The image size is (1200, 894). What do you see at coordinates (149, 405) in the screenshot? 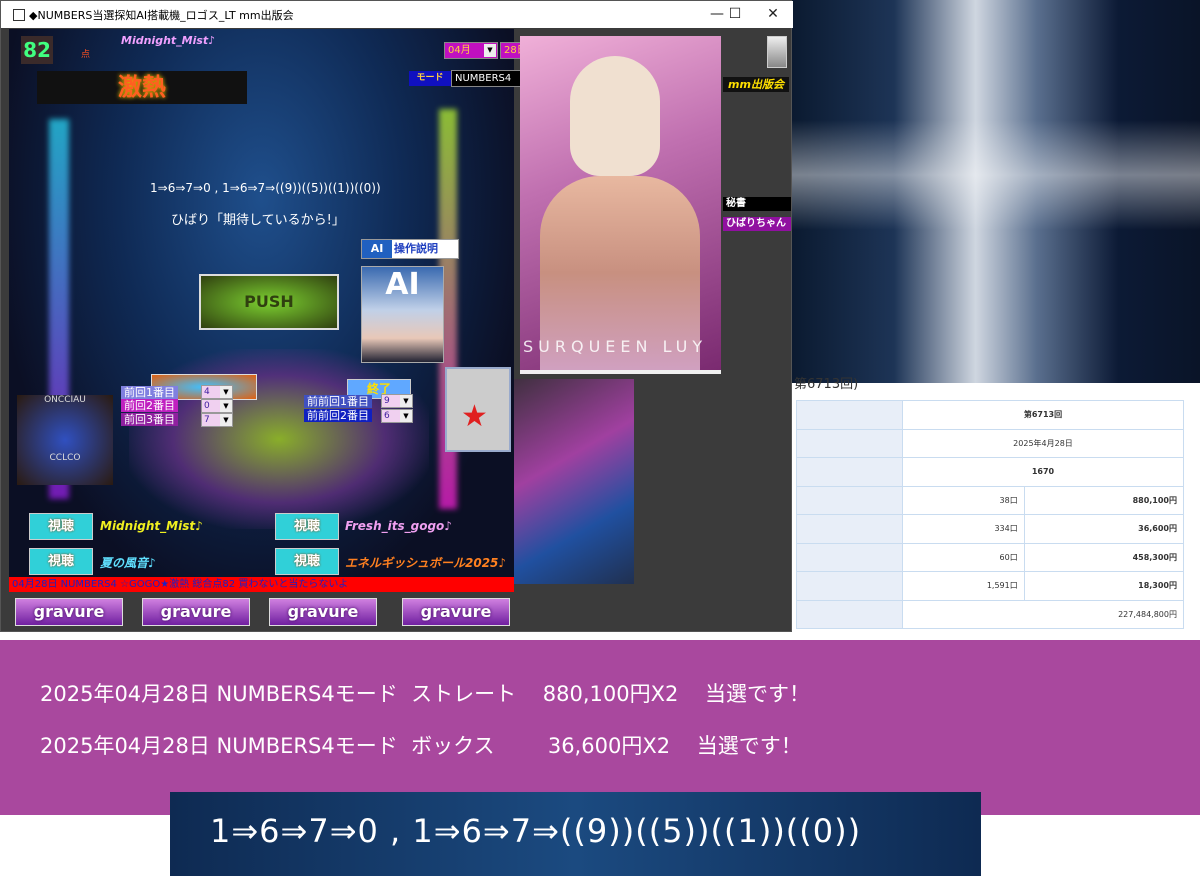
I see `prev-label: 前回2番目` at bounding box center [149, 405].